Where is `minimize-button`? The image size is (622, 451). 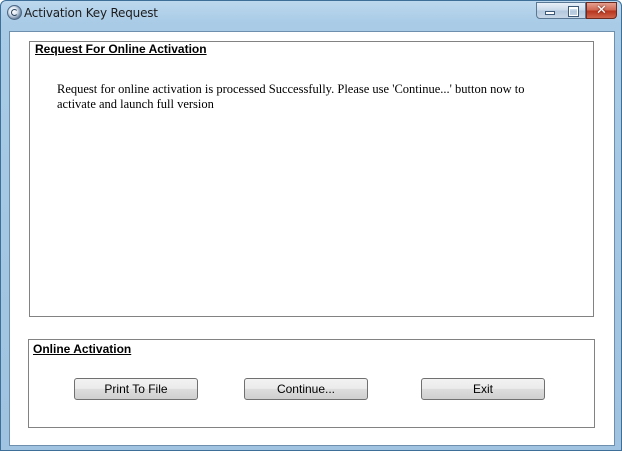 minimize-button is located at coordinates (549, 10).